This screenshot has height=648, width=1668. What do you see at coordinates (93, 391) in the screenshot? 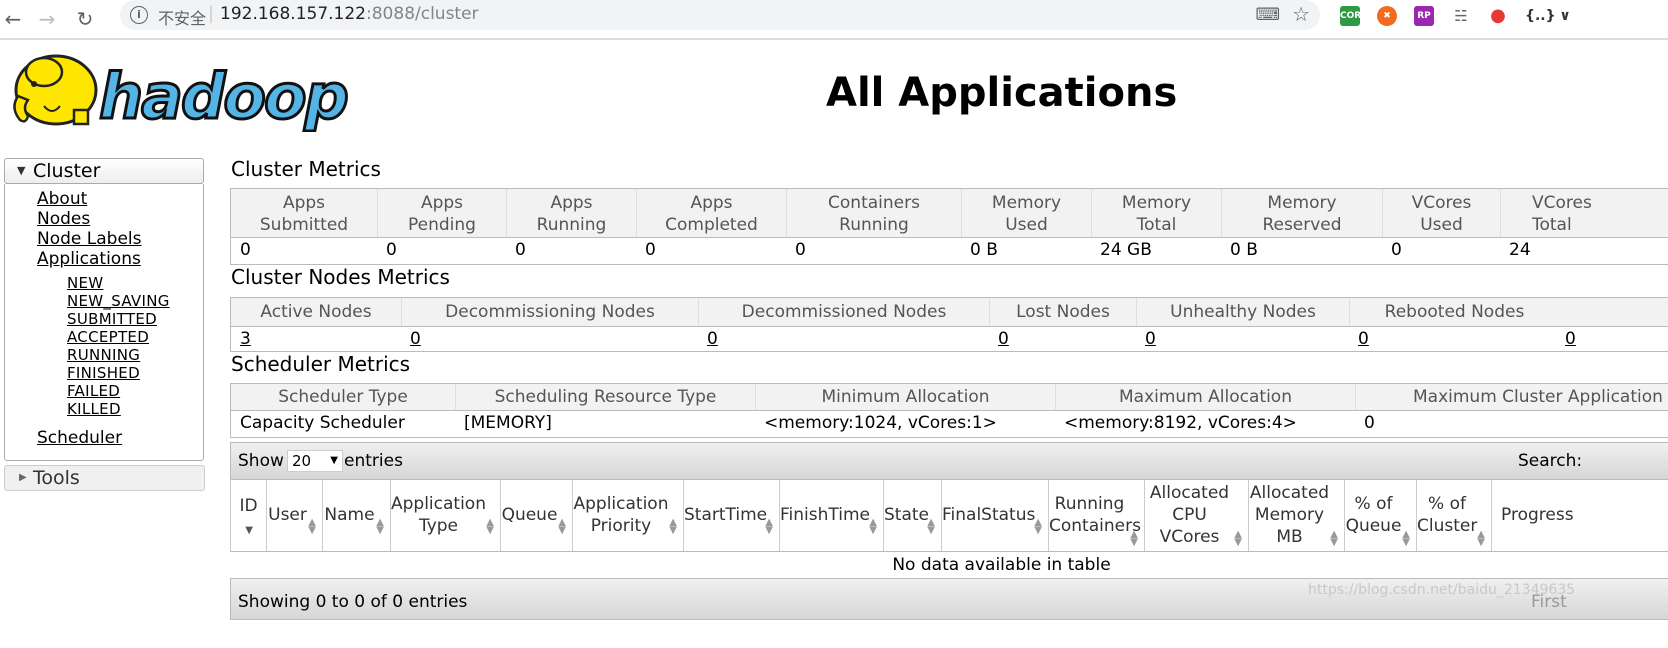
I see `nav-state-failed: FAILED` at bounding box center [93, 391].